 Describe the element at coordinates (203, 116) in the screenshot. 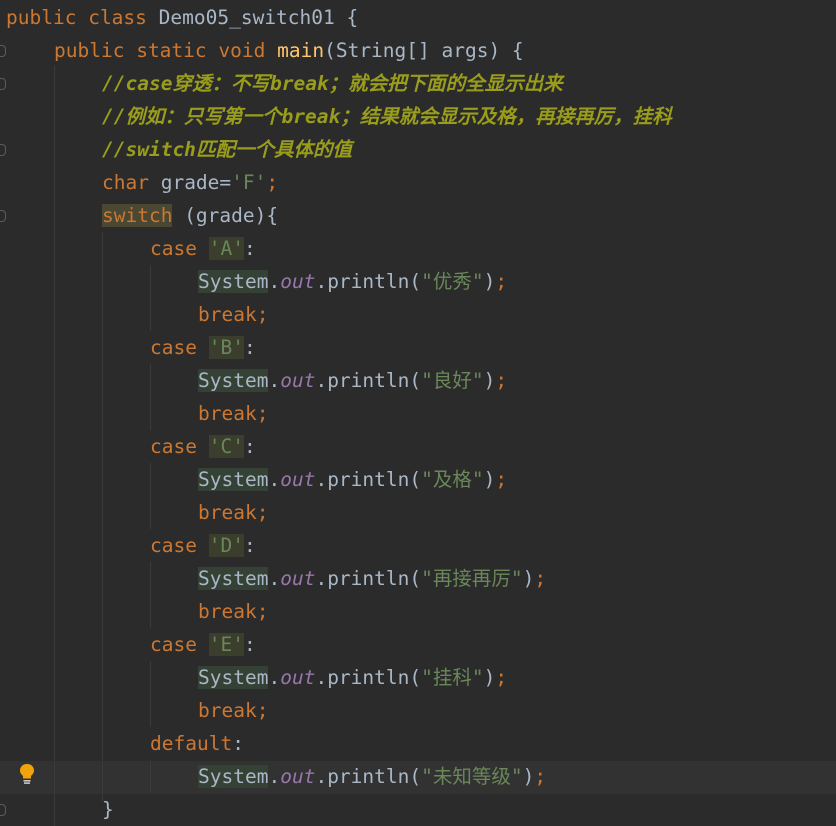

I see `comment-text: 例如：只写第一个` at that location.